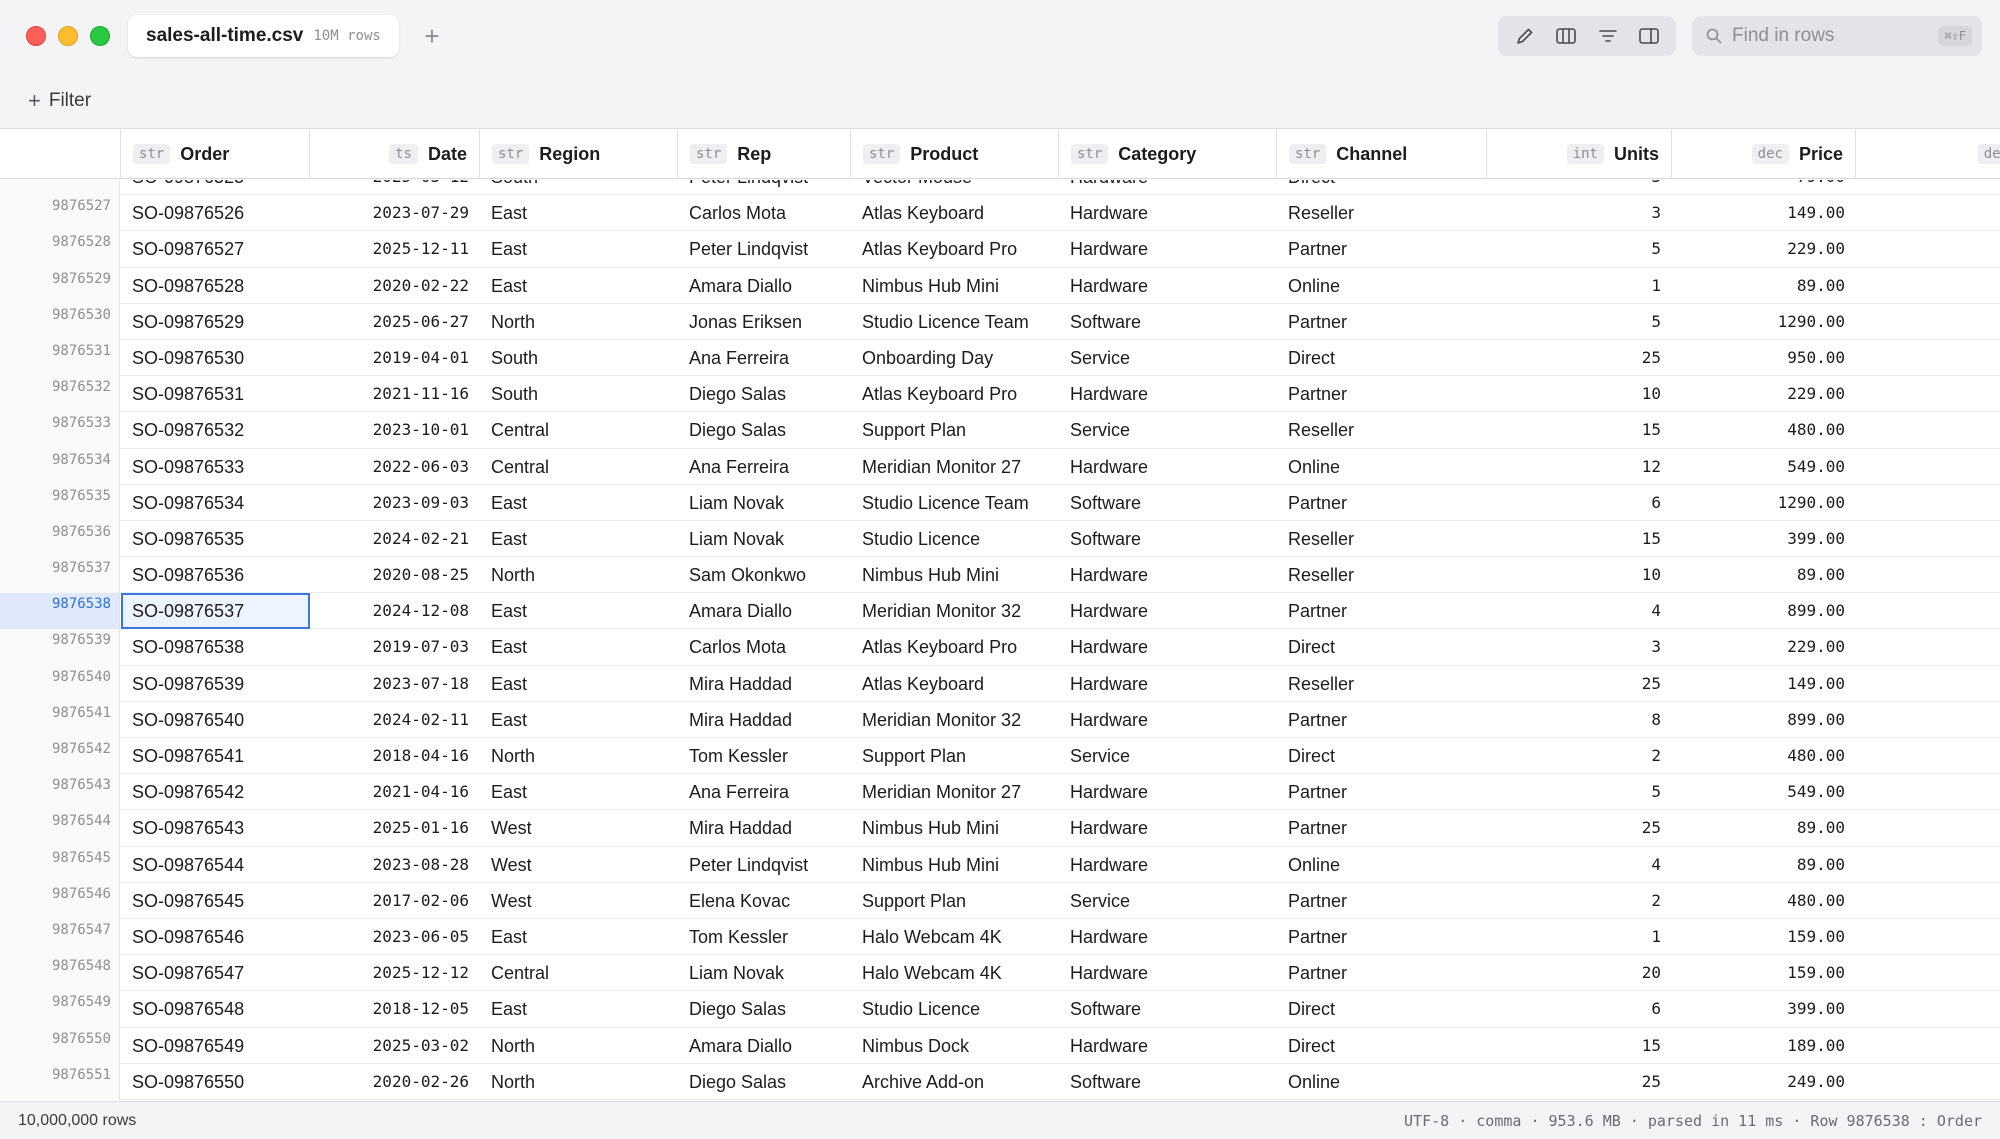  Describe the element at coordinates (1579, 828) in the screenshot. I see `cell-units: 25` at that location.